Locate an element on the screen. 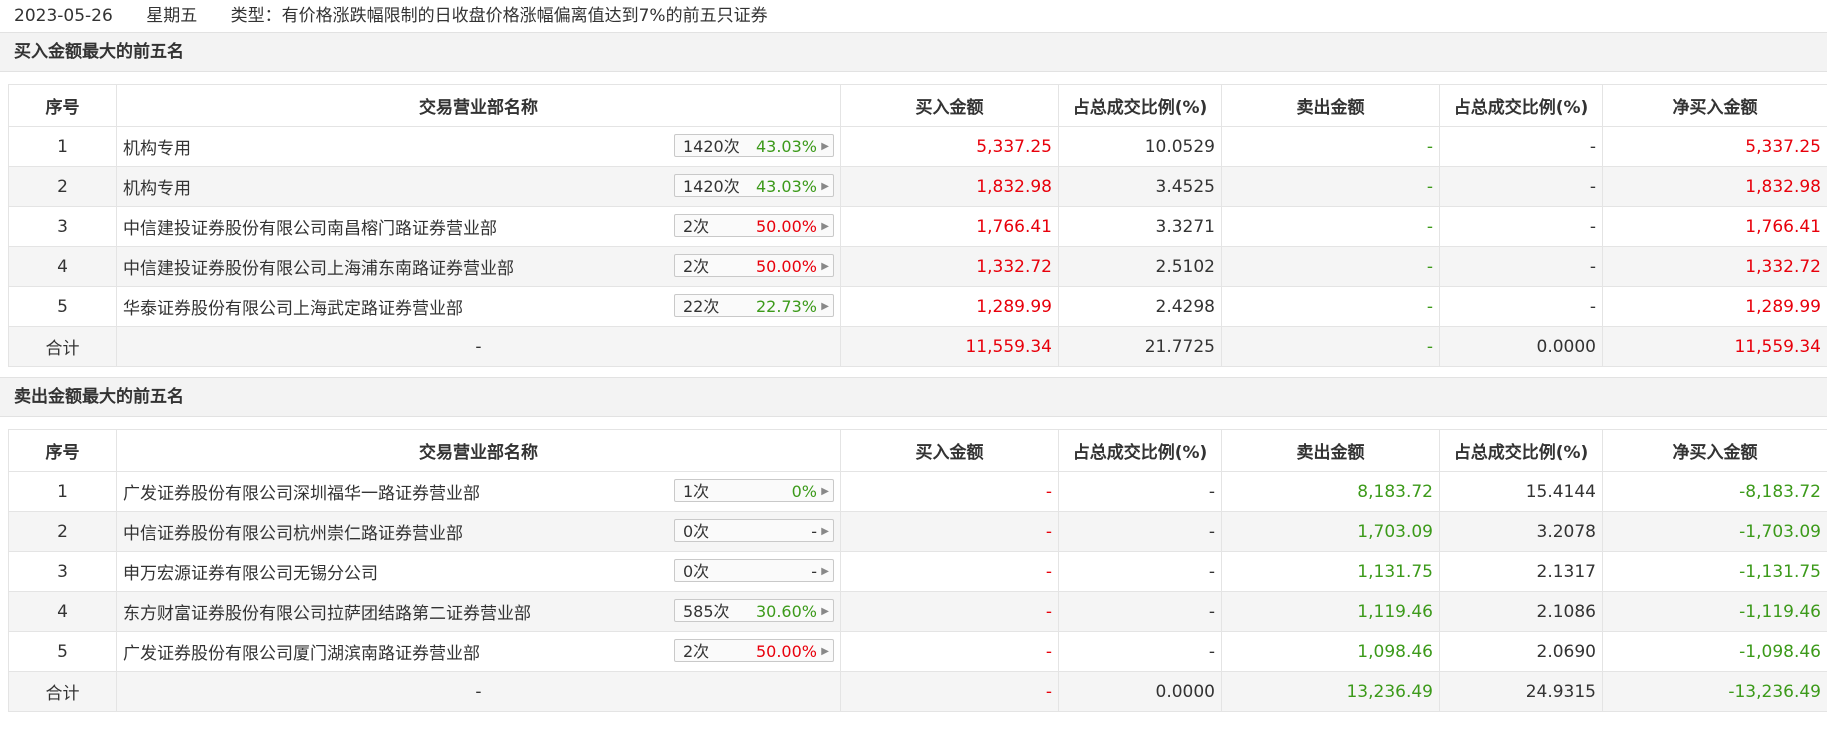 The height and width of the screenshot is (731, 1827). branch-name-cell: 中信建投证券股份有限公司南昌榕门路证券营业部 2次 50.00% ▶ is located at coordinates (478, 226).